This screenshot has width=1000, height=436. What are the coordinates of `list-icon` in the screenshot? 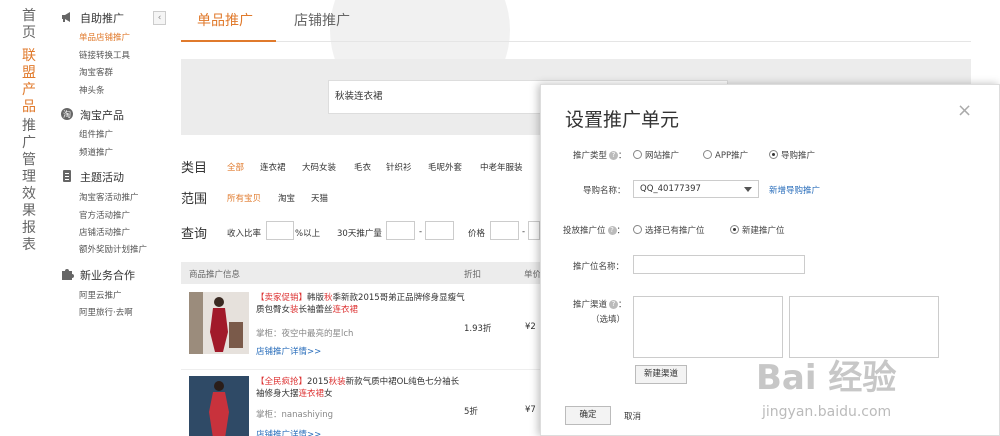 It's located at (67, 176).